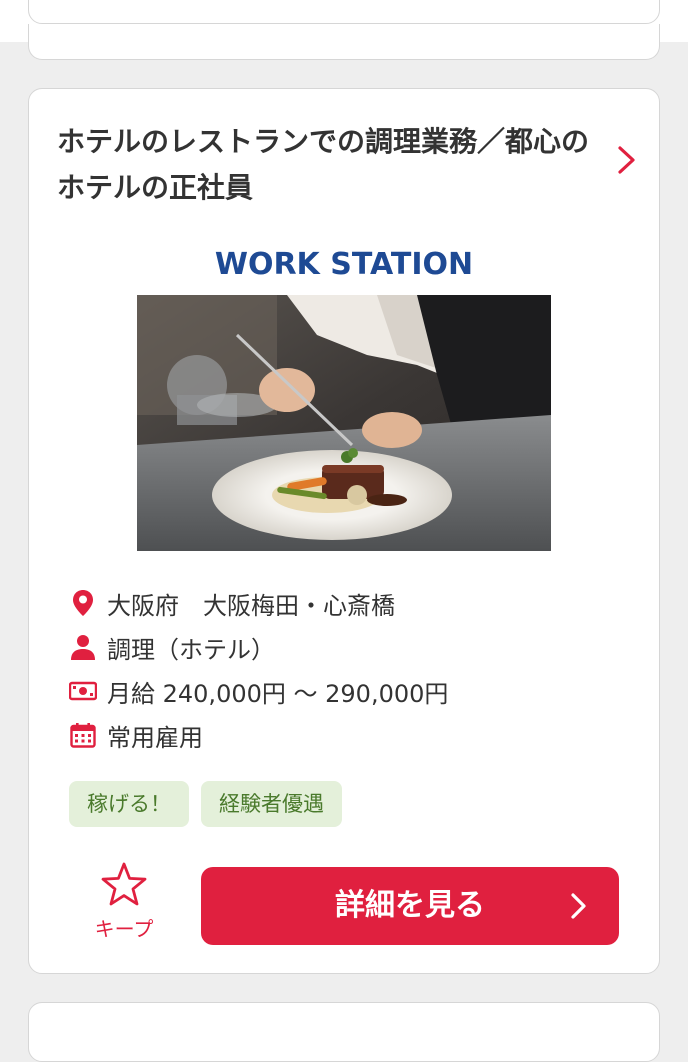 The width and height of the screenshot is (688, 1062). I want to click on star-outline-icon, so click(124, 884).